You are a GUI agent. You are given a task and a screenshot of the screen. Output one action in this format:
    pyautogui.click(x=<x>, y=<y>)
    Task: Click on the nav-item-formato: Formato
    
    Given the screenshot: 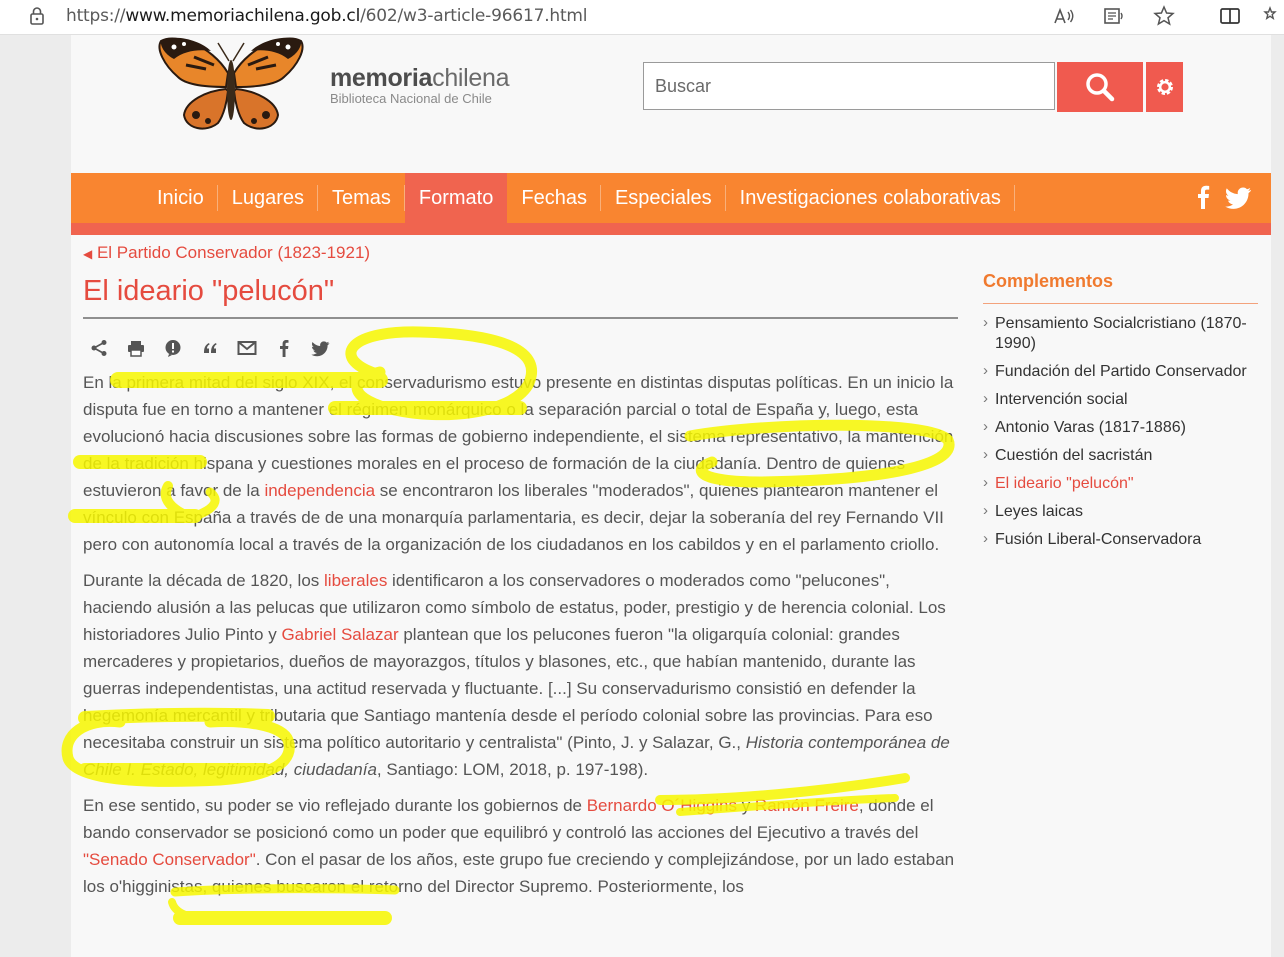 What is the action you would take?
    pyautogui.click(x=456, y=198)
    